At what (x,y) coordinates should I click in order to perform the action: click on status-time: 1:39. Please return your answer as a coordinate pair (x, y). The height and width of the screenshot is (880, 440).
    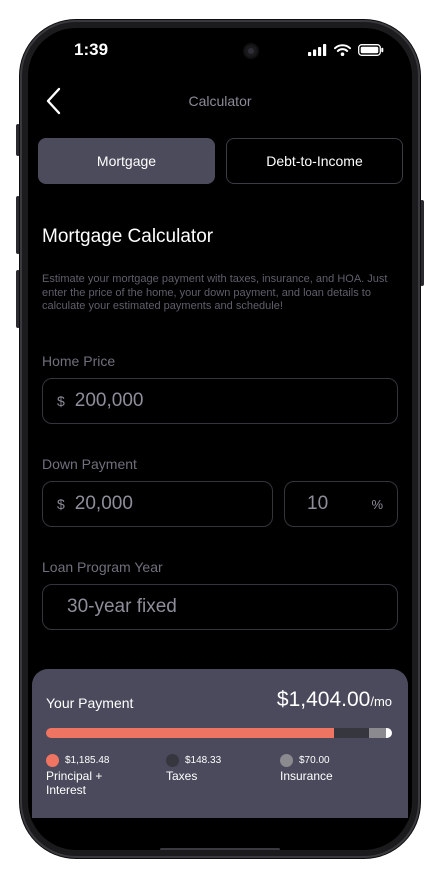
    Looking at the image, I should click on (91, 49).